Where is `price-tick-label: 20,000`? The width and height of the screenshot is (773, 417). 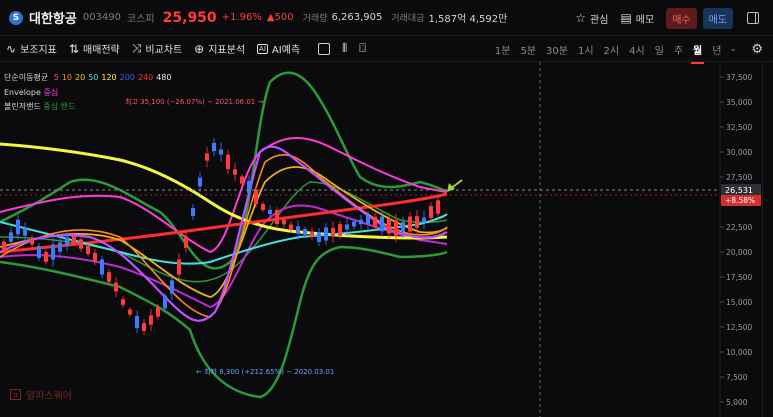
price-tick-label: 20,000 is located at coordinates (739, 252).